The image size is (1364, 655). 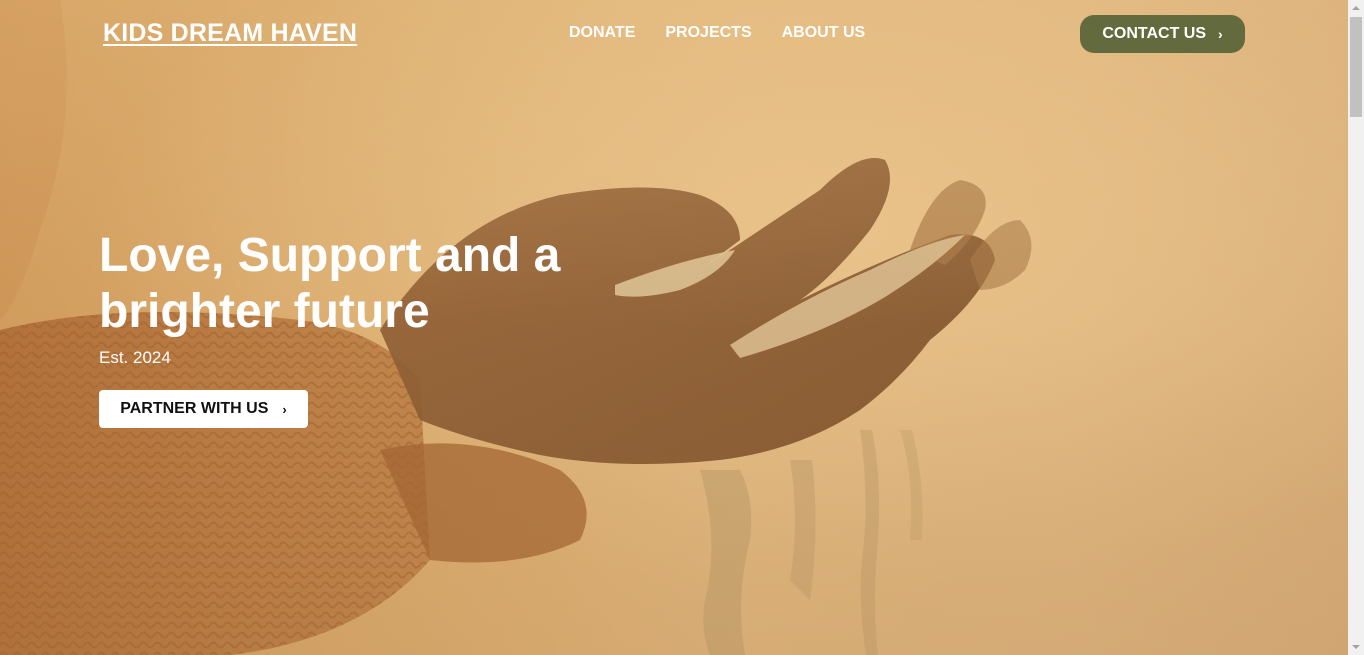 What do you see at coordinates (230, 33) in the screenshot?
I see `site-logo: KIDS DREAM HAVEN` at bounding box center [230, 33].